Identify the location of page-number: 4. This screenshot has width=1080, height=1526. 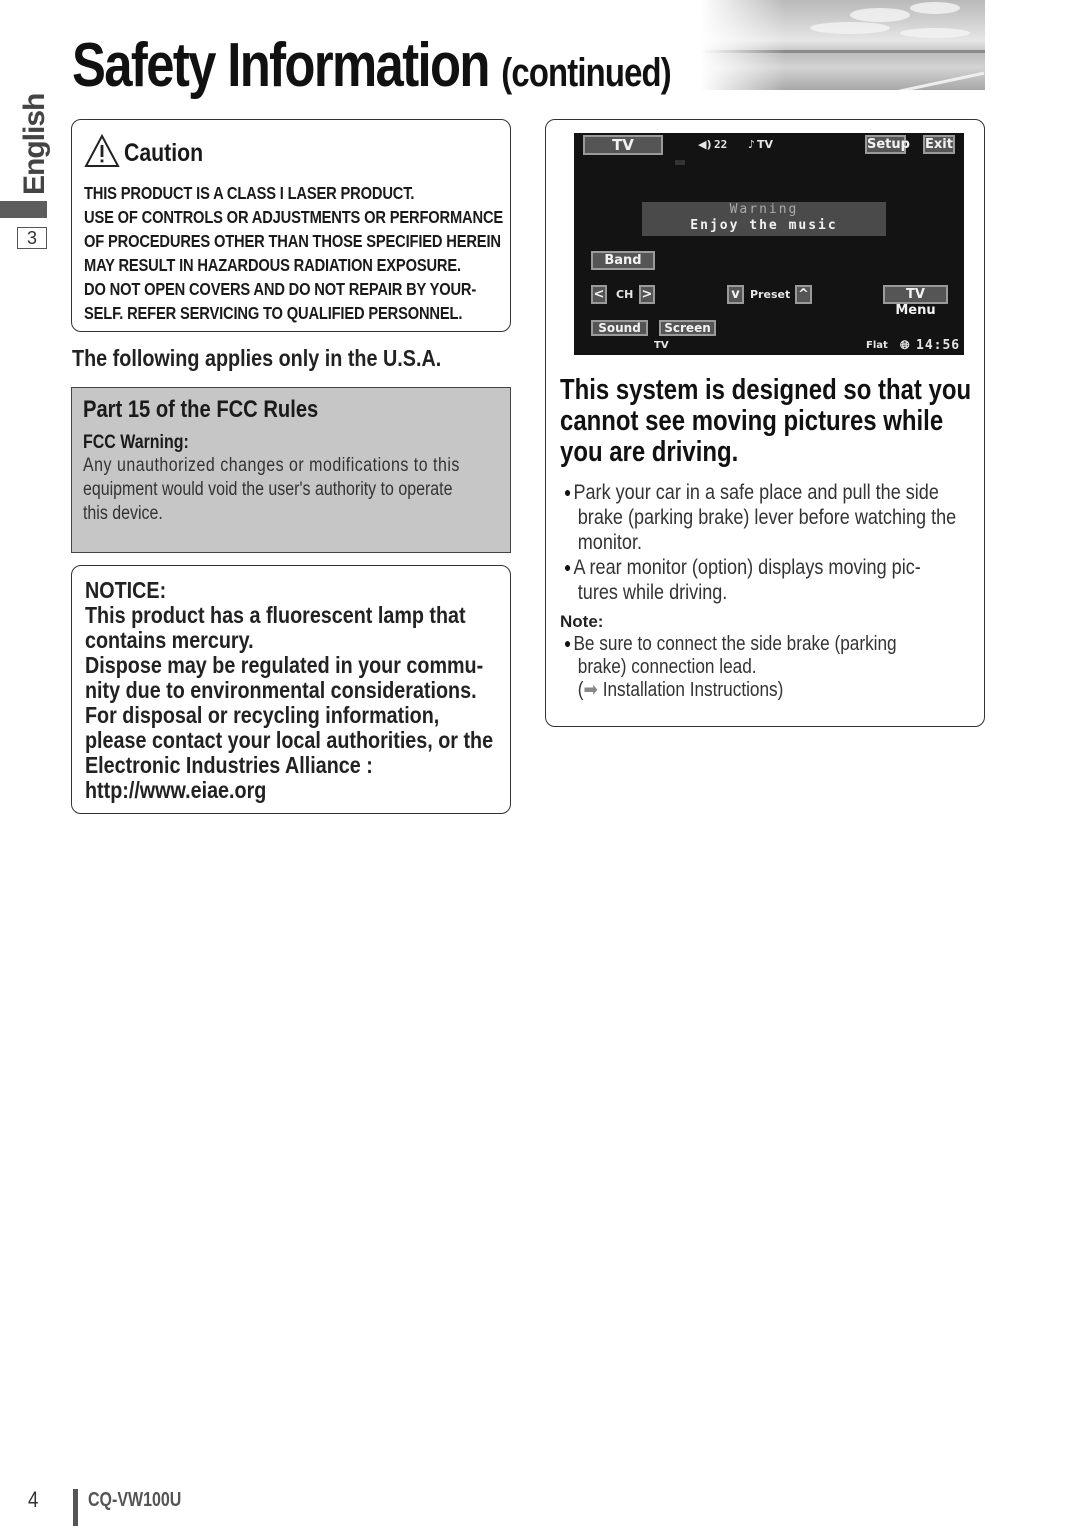
(33, 1499).